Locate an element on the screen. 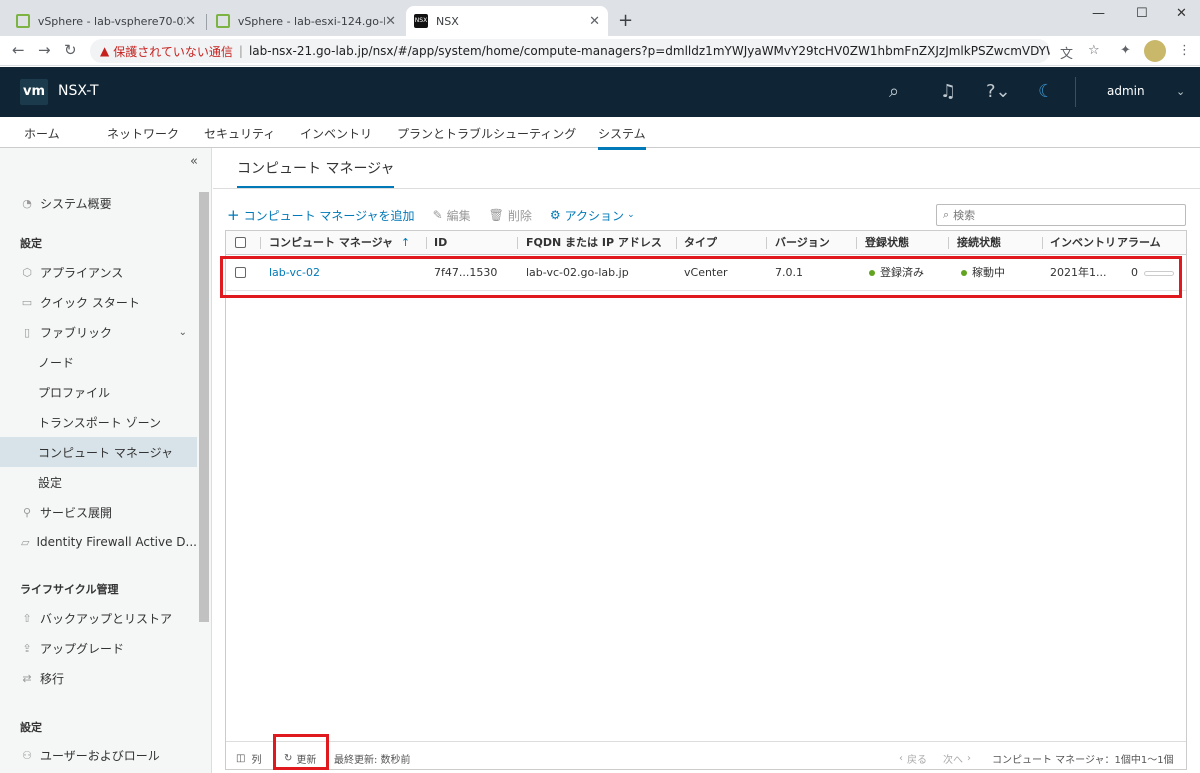 The height and width of the screenshot is (773, 1200). column-header-registration: 登録状態 is located at coordinates (887, 243).